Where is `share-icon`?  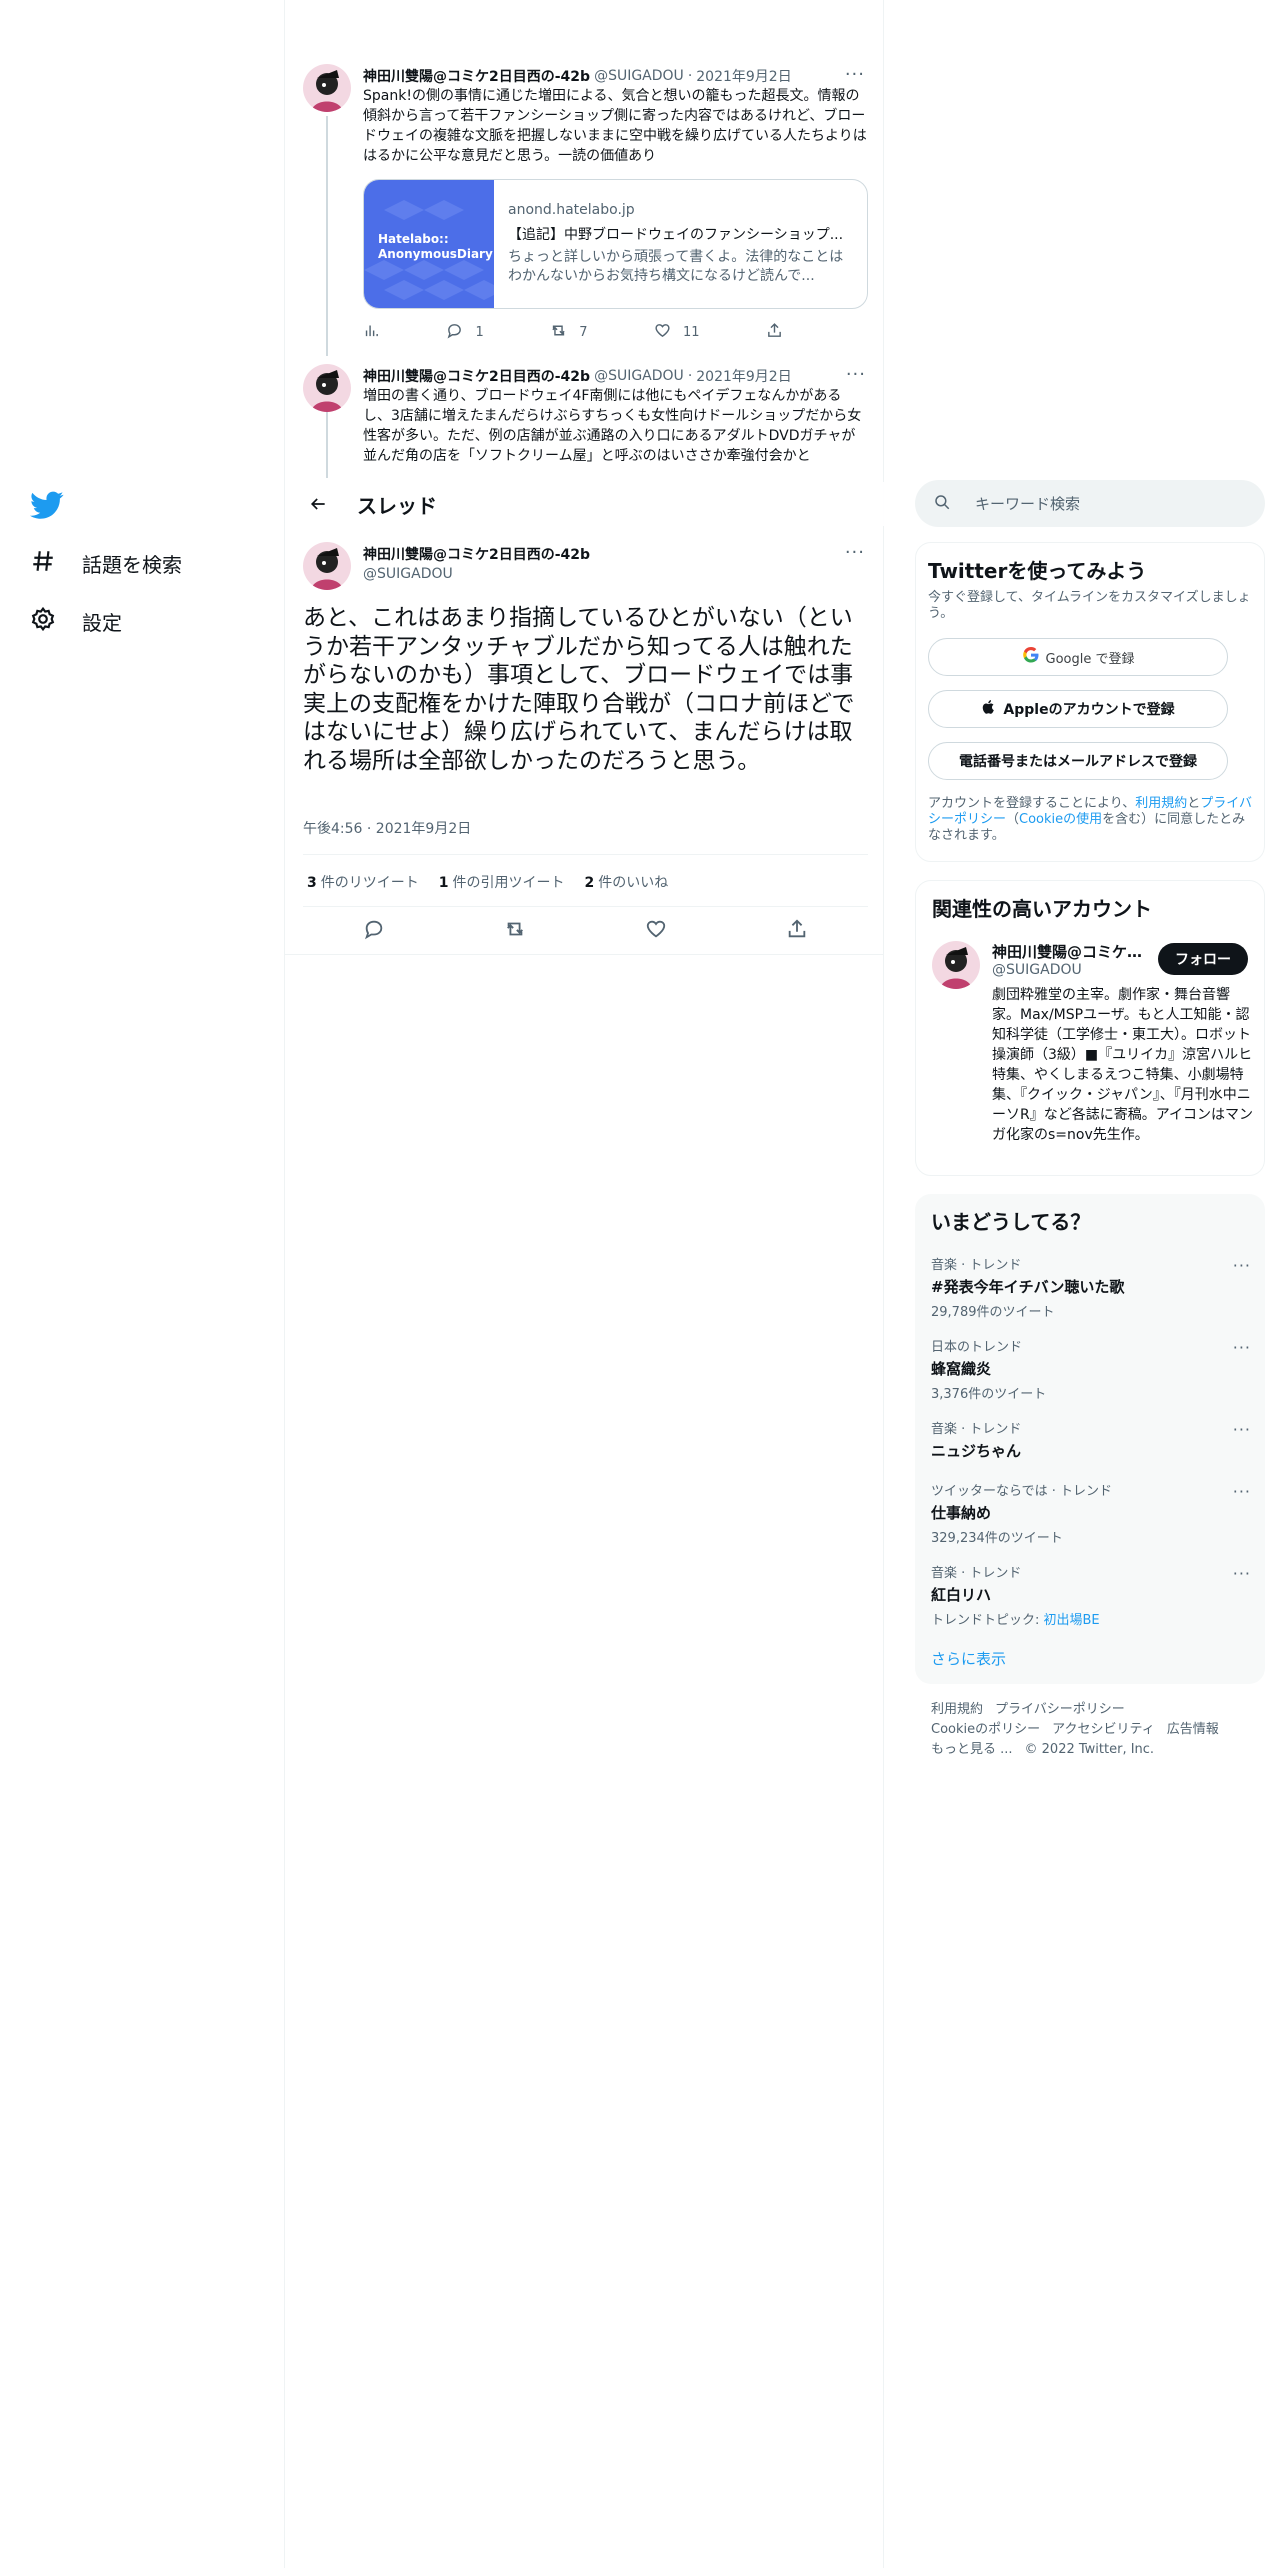 share-icon is located at coordinates (797, 931).